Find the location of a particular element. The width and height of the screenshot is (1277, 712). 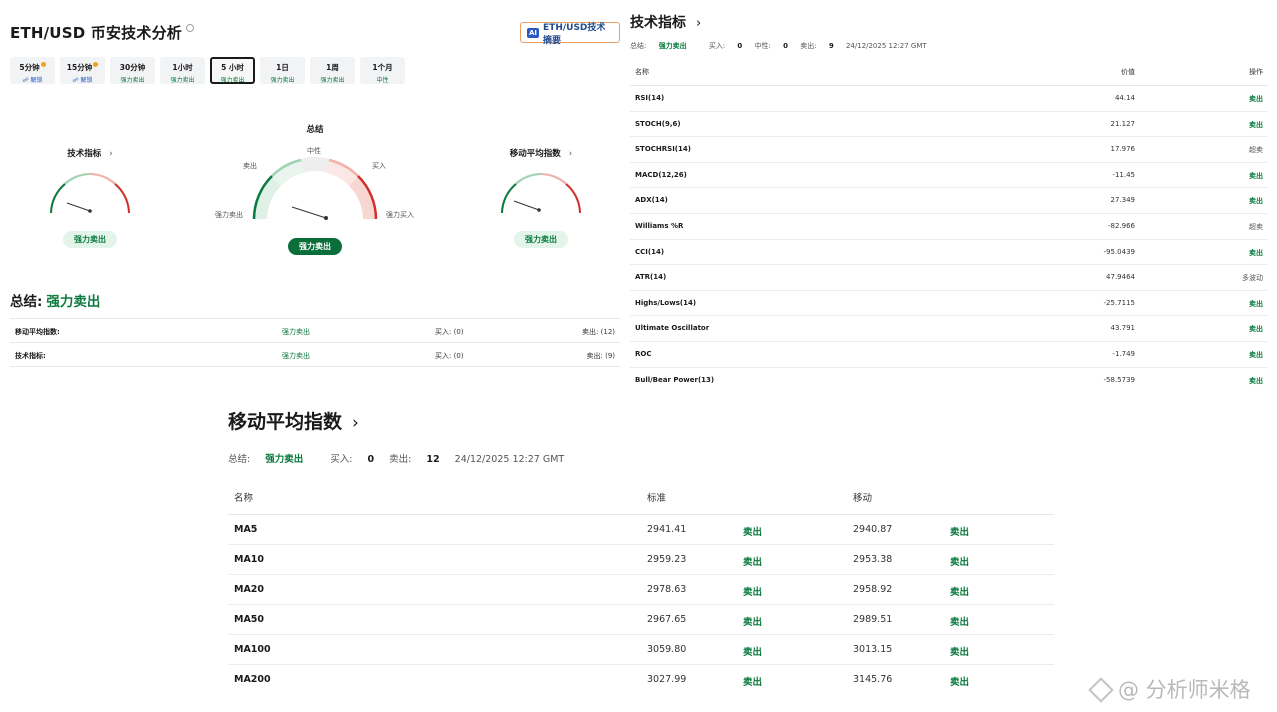

timeframe-1d: 1日 强力卖出 is located at coordinates (282, 70).